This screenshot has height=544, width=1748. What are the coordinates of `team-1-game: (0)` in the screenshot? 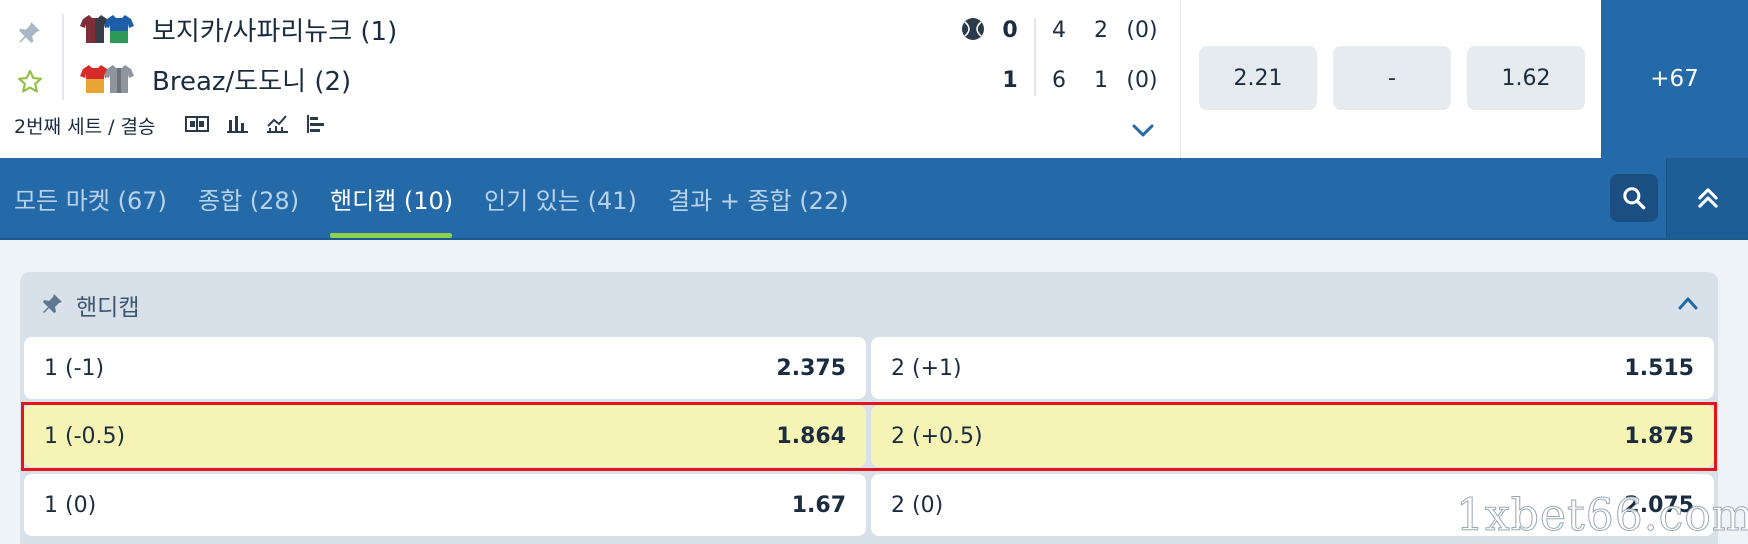 It's located at (1142, 30).